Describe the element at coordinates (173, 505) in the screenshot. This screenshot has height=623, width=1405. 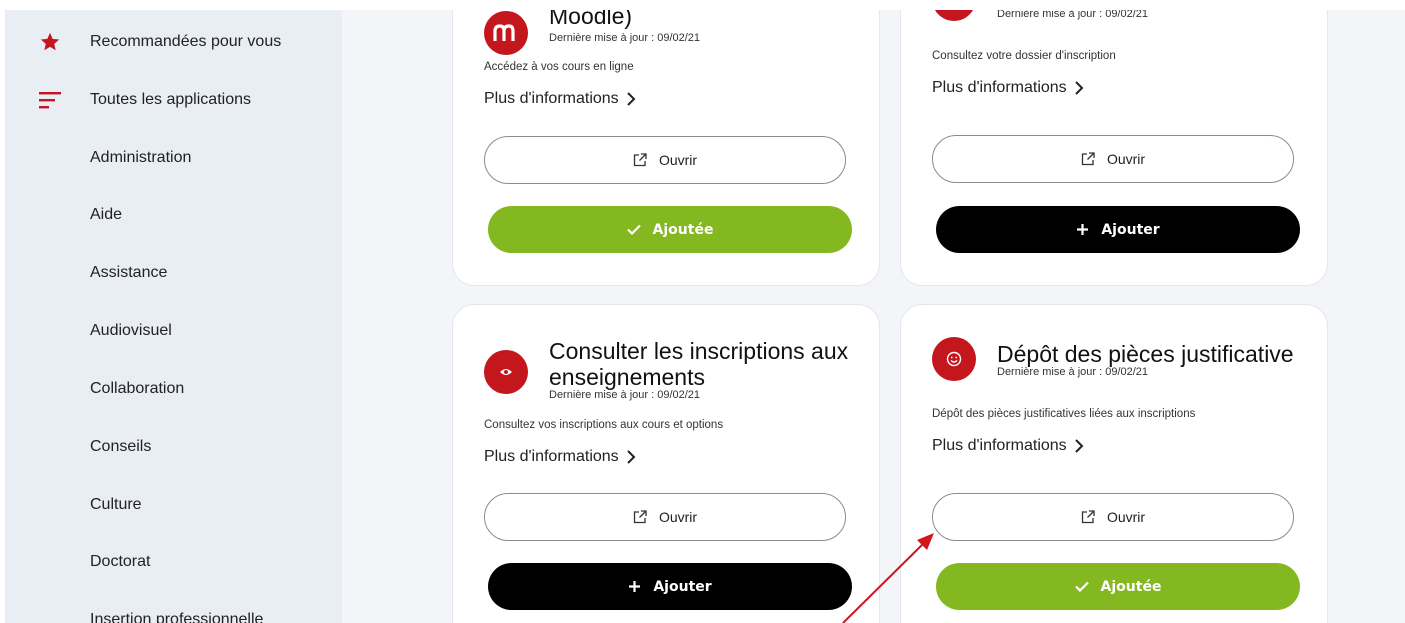
I see `sidebar-item-culture: Culture` at that location.